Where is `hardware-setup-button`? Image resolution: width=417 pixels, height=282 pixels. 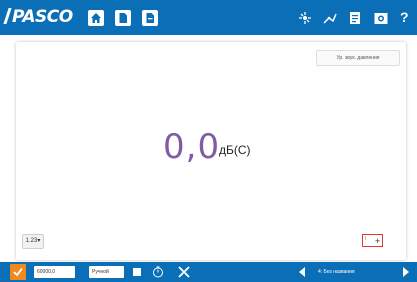 hardware-setup-button is located at coordinates (330, 18).